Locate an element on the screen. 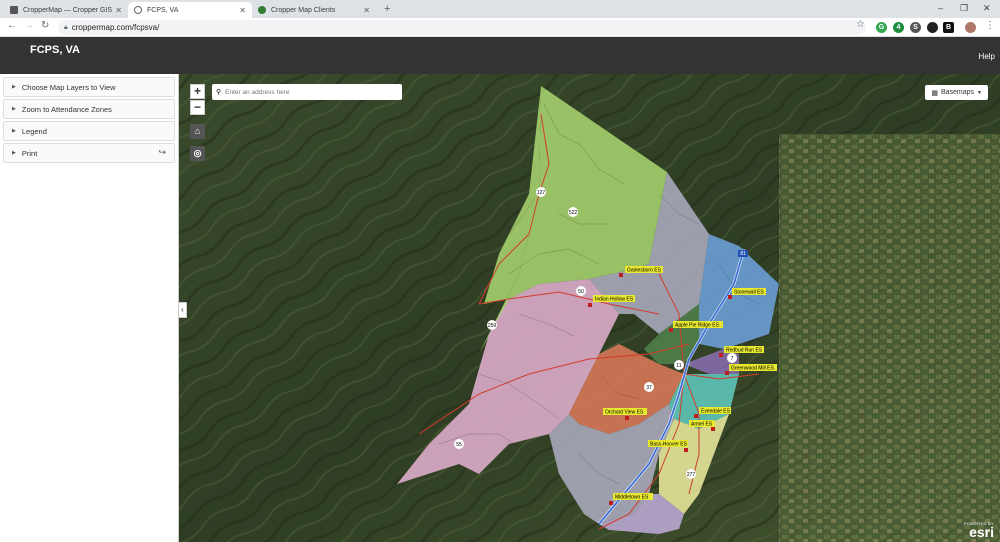  bookmark-star-icon: ☆ is located at coordinates (860, 24).